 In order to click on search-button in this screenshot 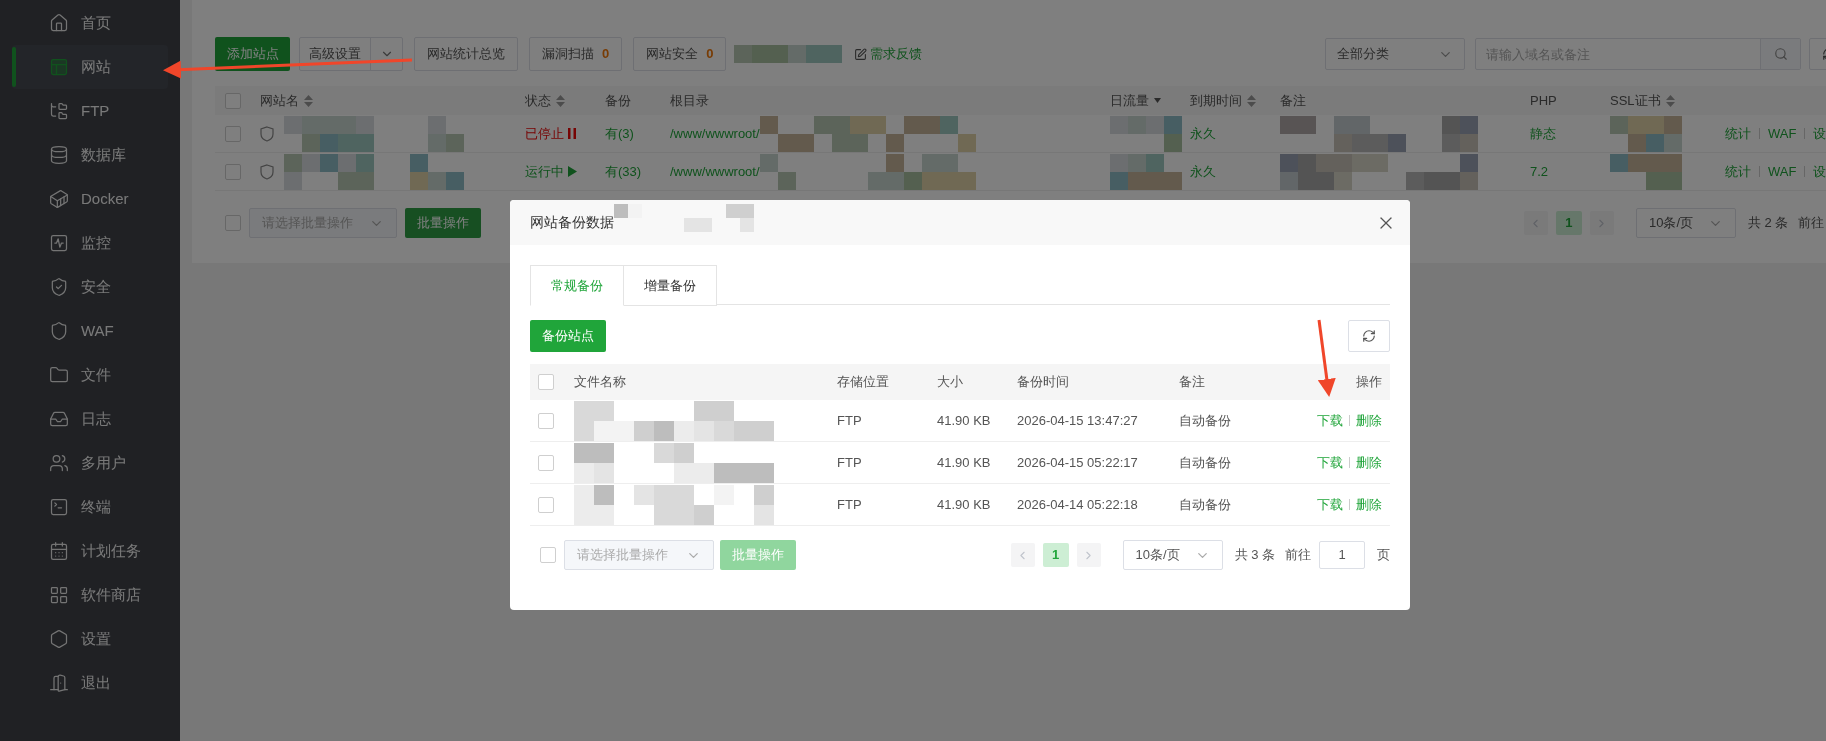, I will do `click(1780, 54)`.